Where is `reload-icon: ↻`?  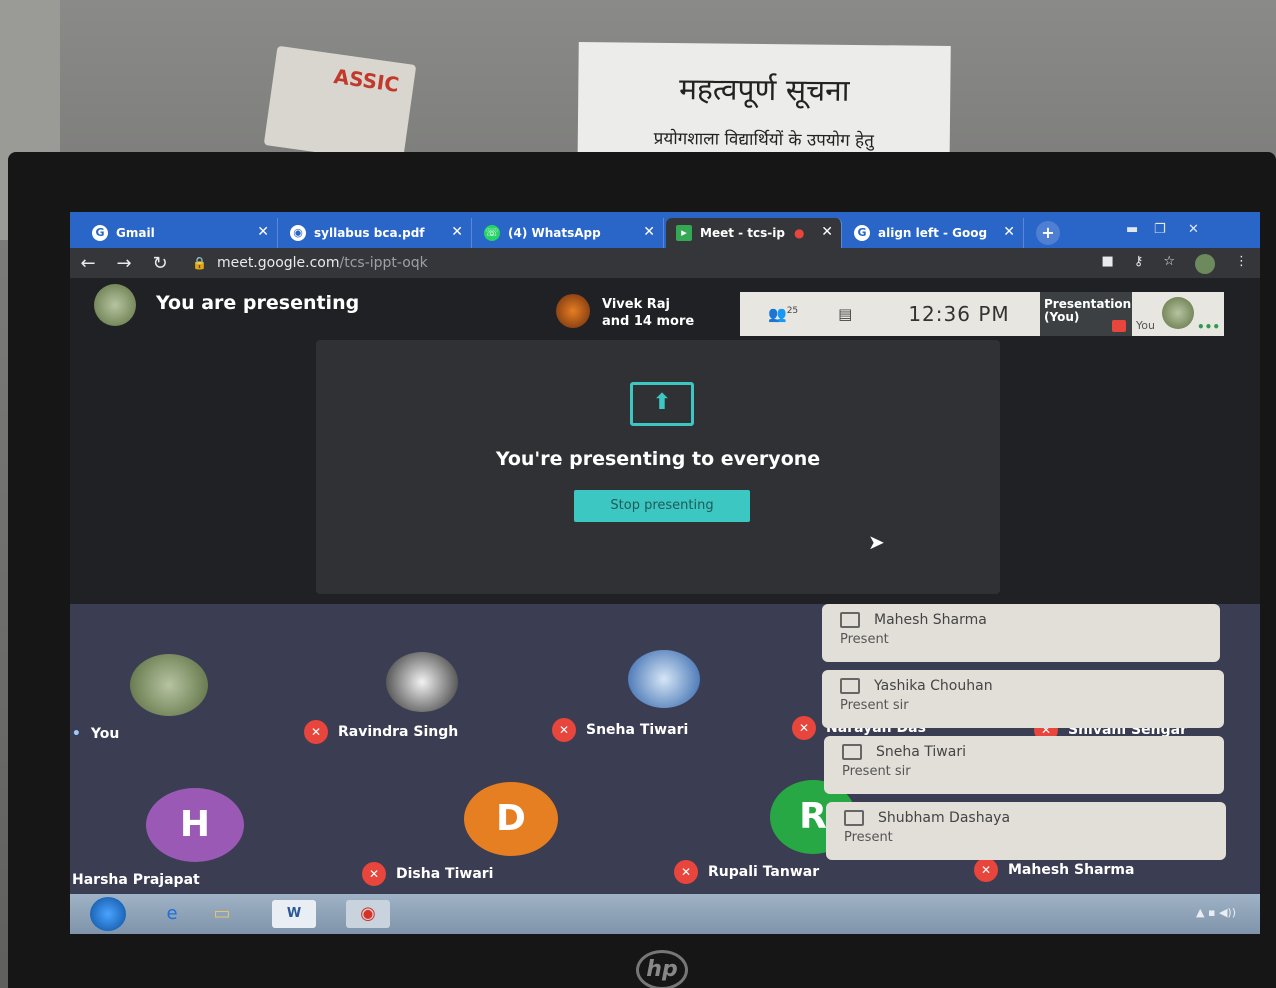
reload-icon: ↻ is located at coordinates (160, 263).